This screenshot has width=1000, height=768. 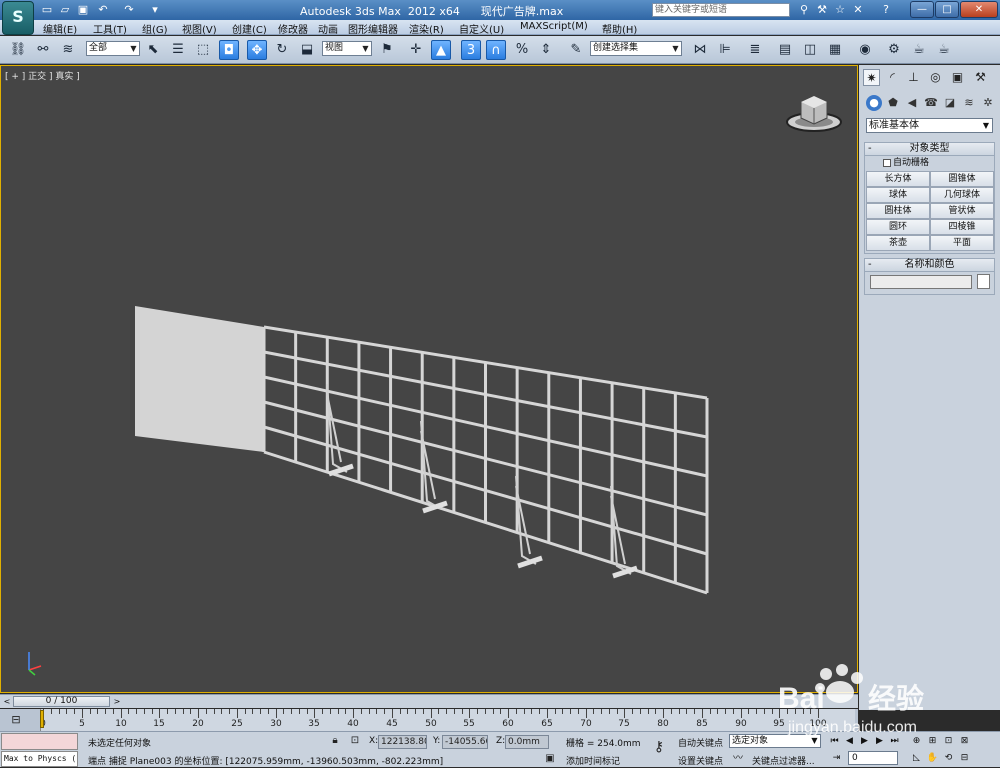 I want to click on snaps-toggle-icon: 3, so click(x=471, y=50).